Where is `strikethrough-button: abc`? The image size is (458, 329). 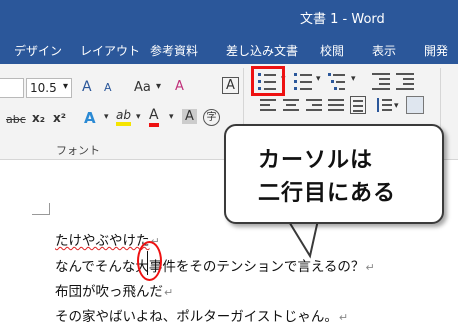
strikethrough-button: abc is located at coordinates (16, 119).